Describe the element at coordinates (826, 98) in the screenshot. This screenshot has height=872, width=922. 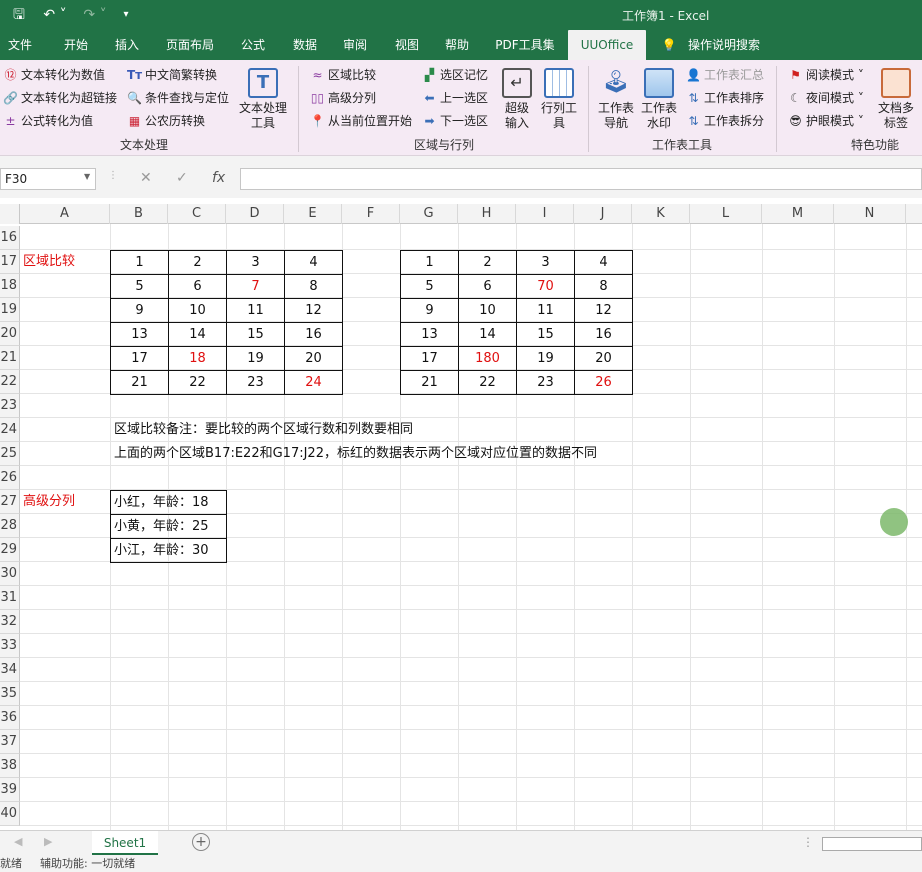
I see `night-mode-button: ☾ 夜间模式 ˅` at that location.